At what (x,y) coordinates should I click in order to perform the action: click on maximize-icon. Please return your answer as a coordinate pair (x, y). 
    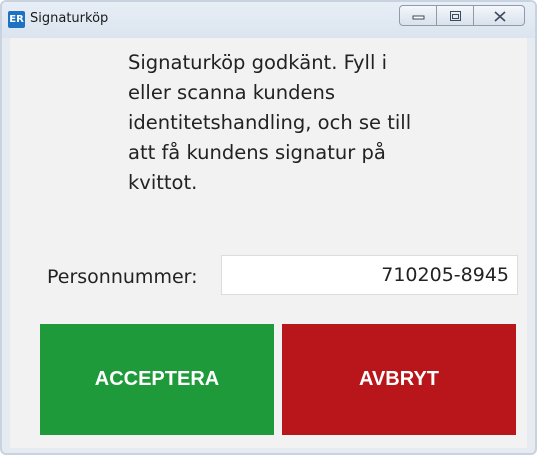
    Looking at the image, I should click on (455, 16).